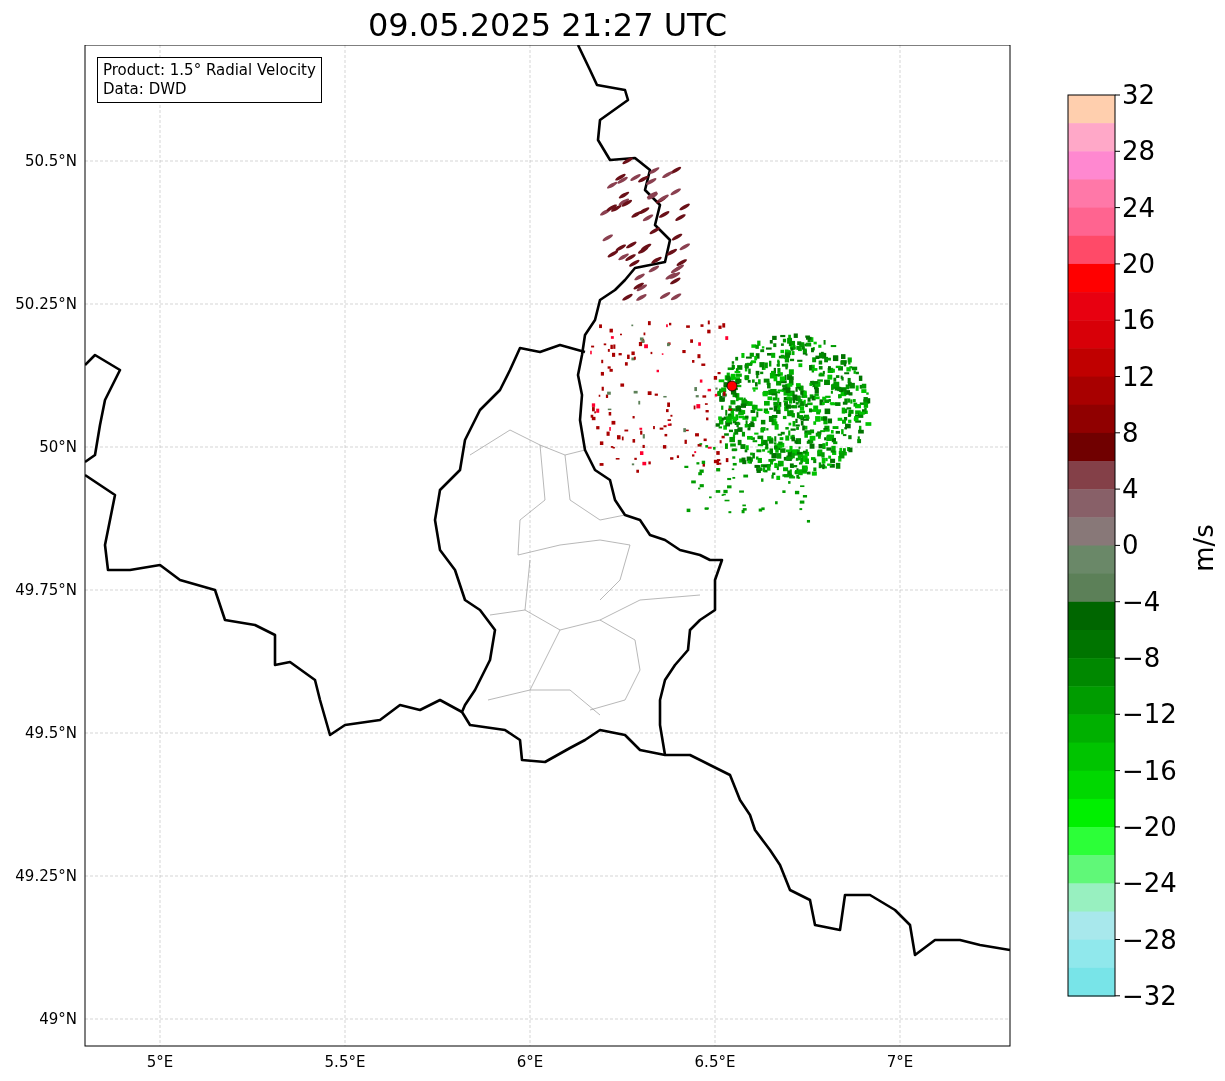 Image resolution: width=1225 pixels, height=1081 pixels. What do you see at coordinates (1139, 320) in the screenshot?
I see `colorbar-tick-label: 16` at bounding box center [1139, 320].